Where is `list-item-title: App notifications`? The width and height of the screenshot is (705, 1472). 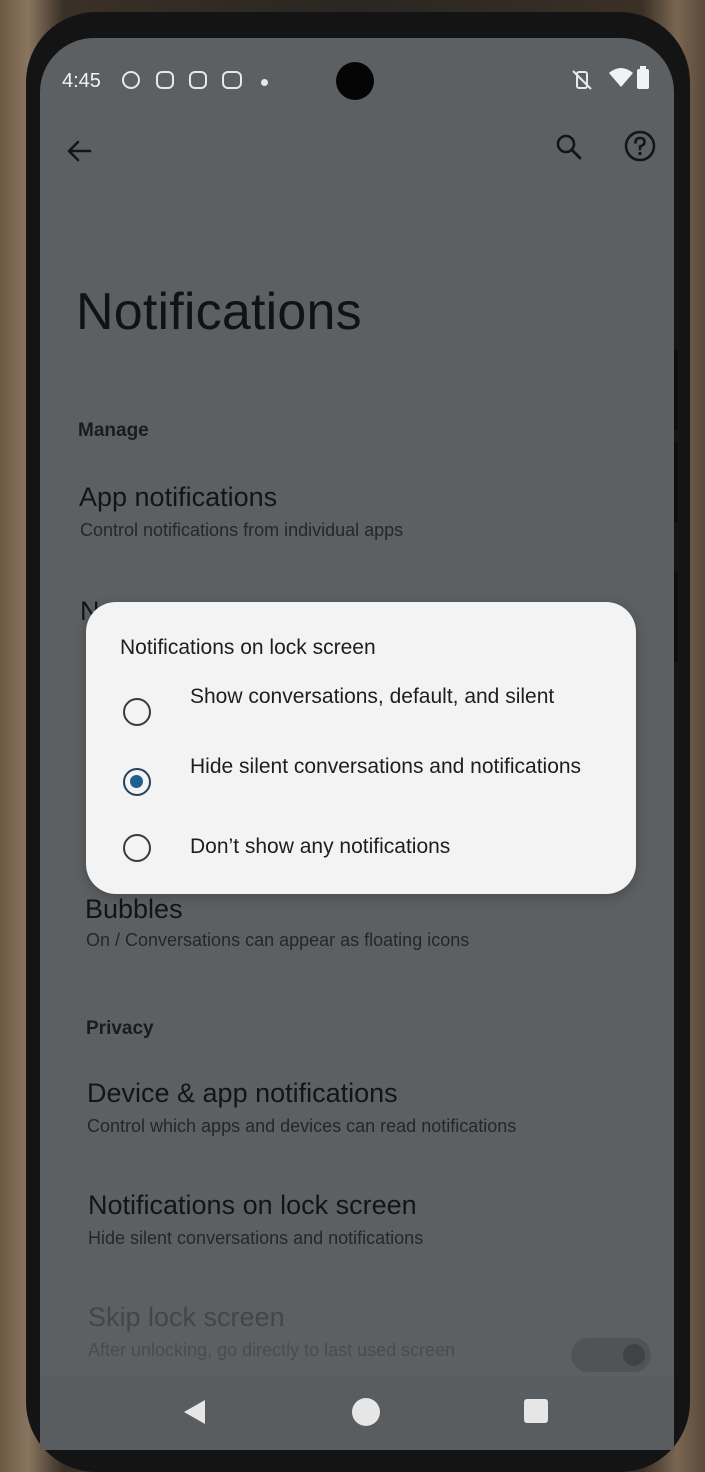
list-item-title: App notifications is located at coordinates (178, 497).